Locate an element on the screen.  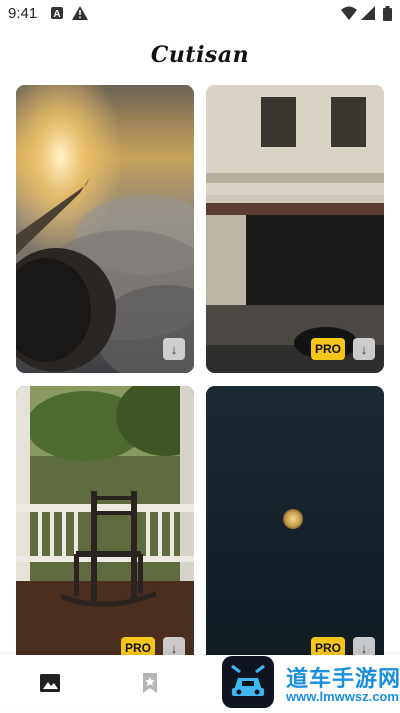
notification-a-icon: A is located at coordinates (57, 13).